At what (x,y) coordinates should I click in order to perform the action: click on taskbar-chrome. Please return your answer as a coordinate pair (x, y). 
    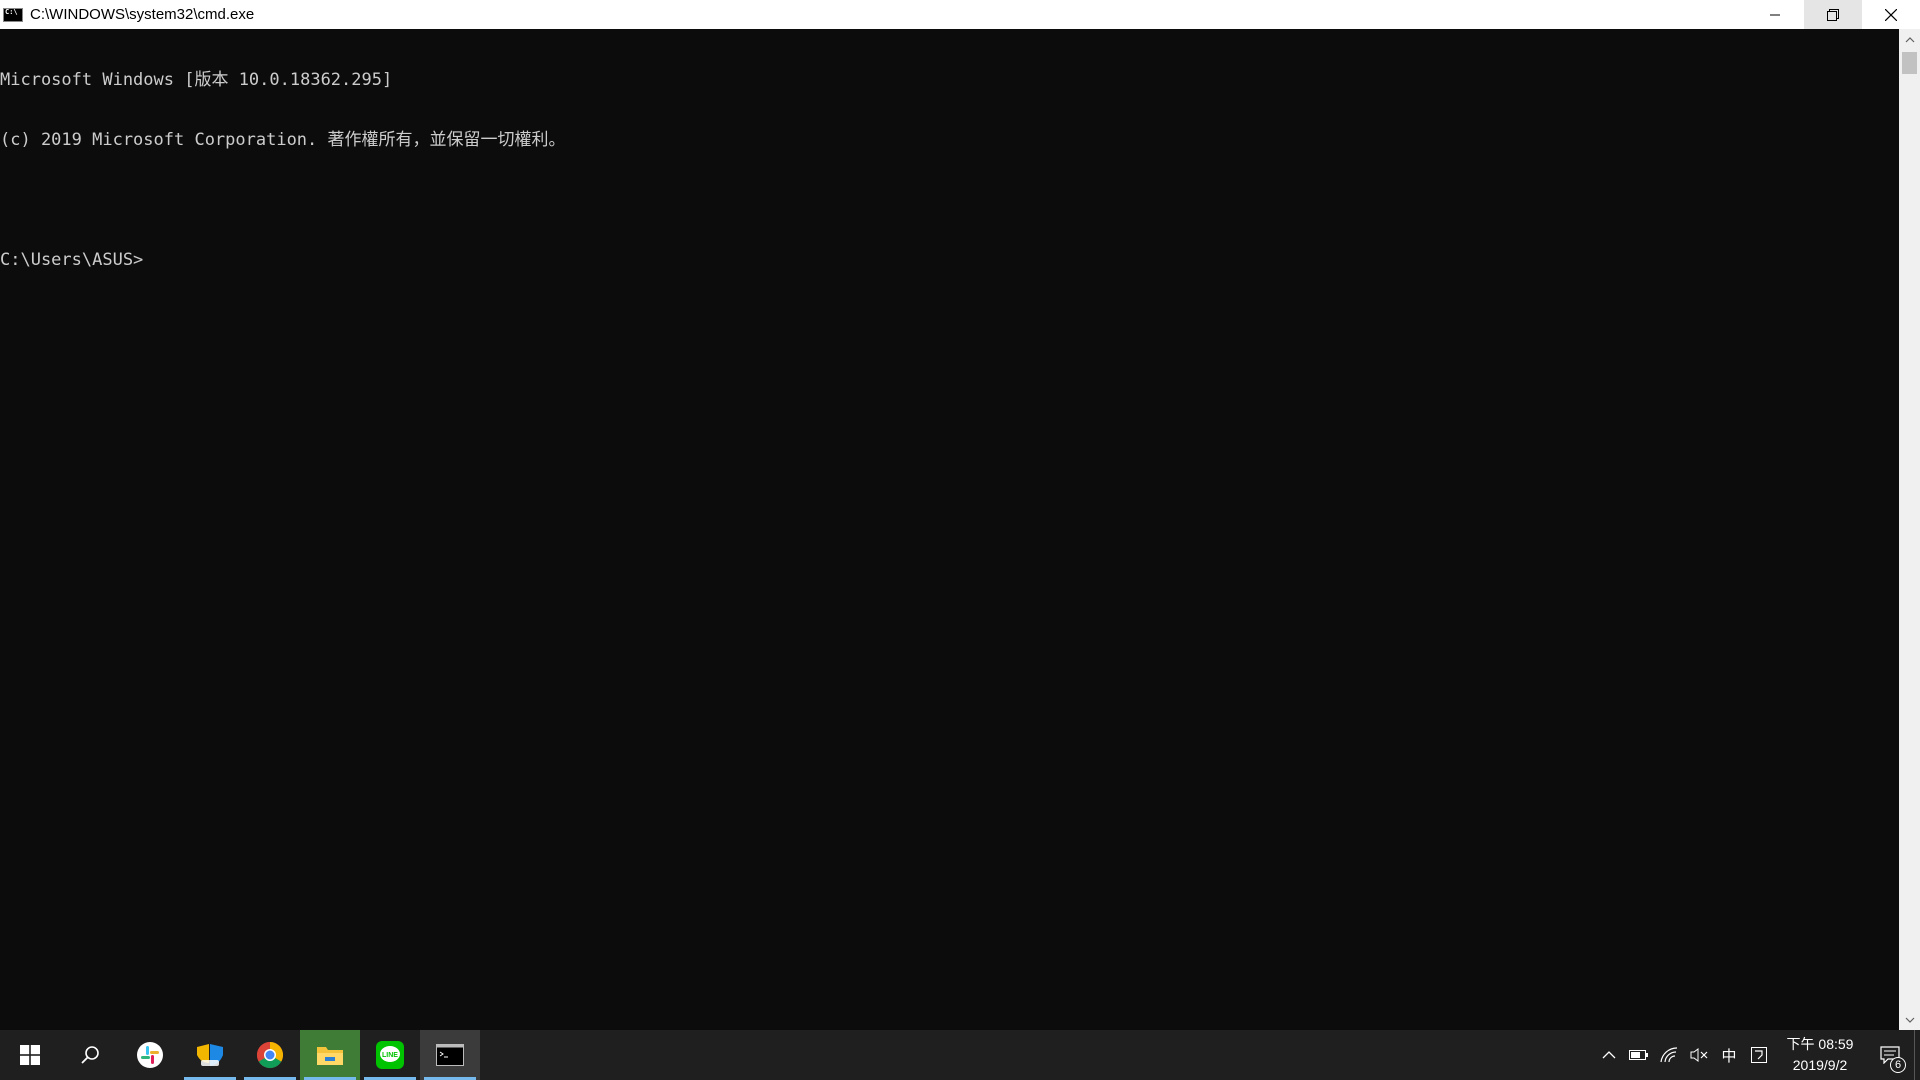
    Looking at the image, I should click on (270, 1055).